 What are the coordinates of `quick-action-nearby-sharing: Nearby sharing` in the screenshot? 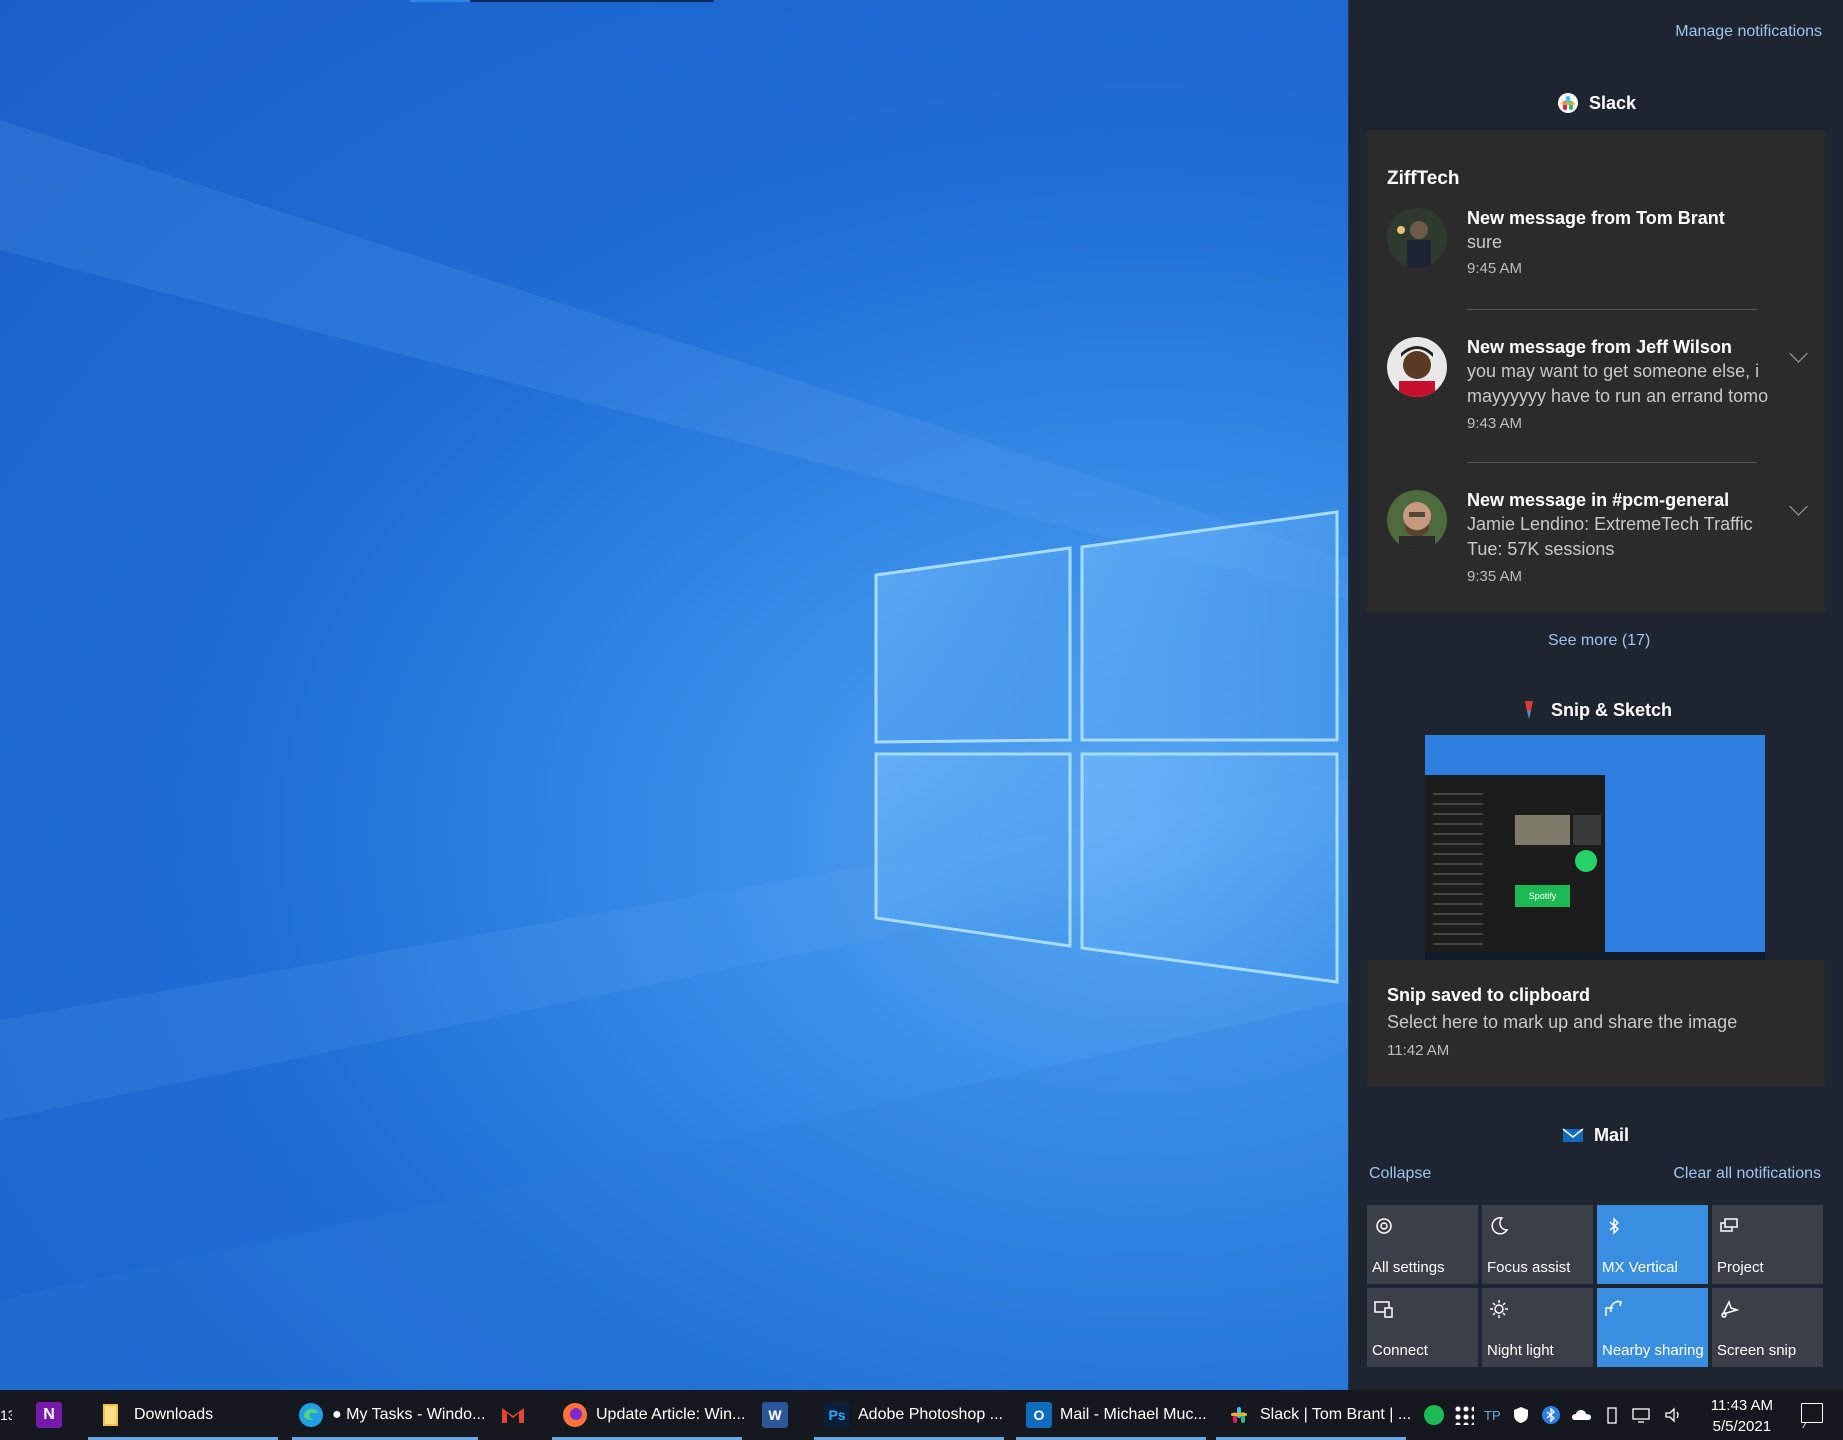 It's located at (1652, 1327).